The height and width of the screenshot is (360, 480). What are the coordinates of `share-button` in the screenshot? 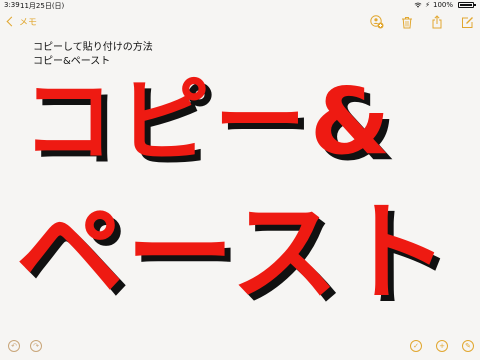 It's located at (437, 22).